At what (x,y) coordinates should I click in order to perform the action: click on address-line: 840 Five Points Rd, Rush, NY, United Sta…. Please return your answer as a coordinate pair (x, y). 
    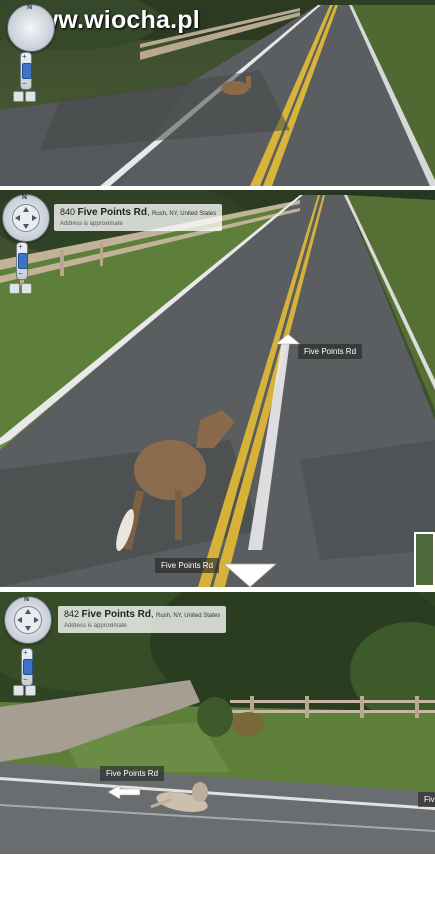
    Looking at the image, I should click on (138, 212).